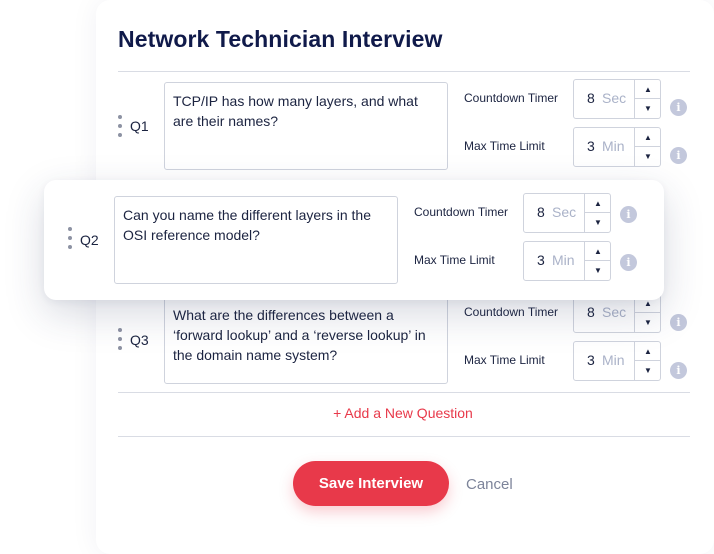  Describe the element at coordinates (139, 340) in the screenshot. I see `question-number: Q3` at that location.